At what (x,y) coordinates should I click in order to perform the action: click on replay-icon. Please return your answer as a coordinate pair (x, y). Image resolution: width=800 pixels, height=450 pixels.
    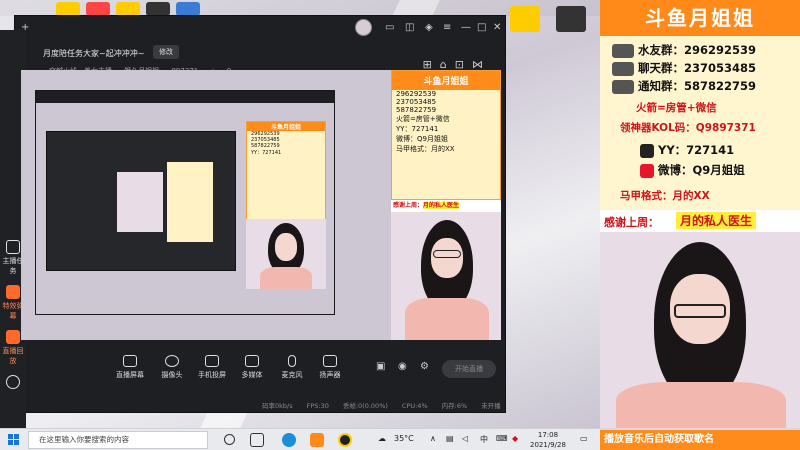
    Looking at the image, I should click on (13, 337).